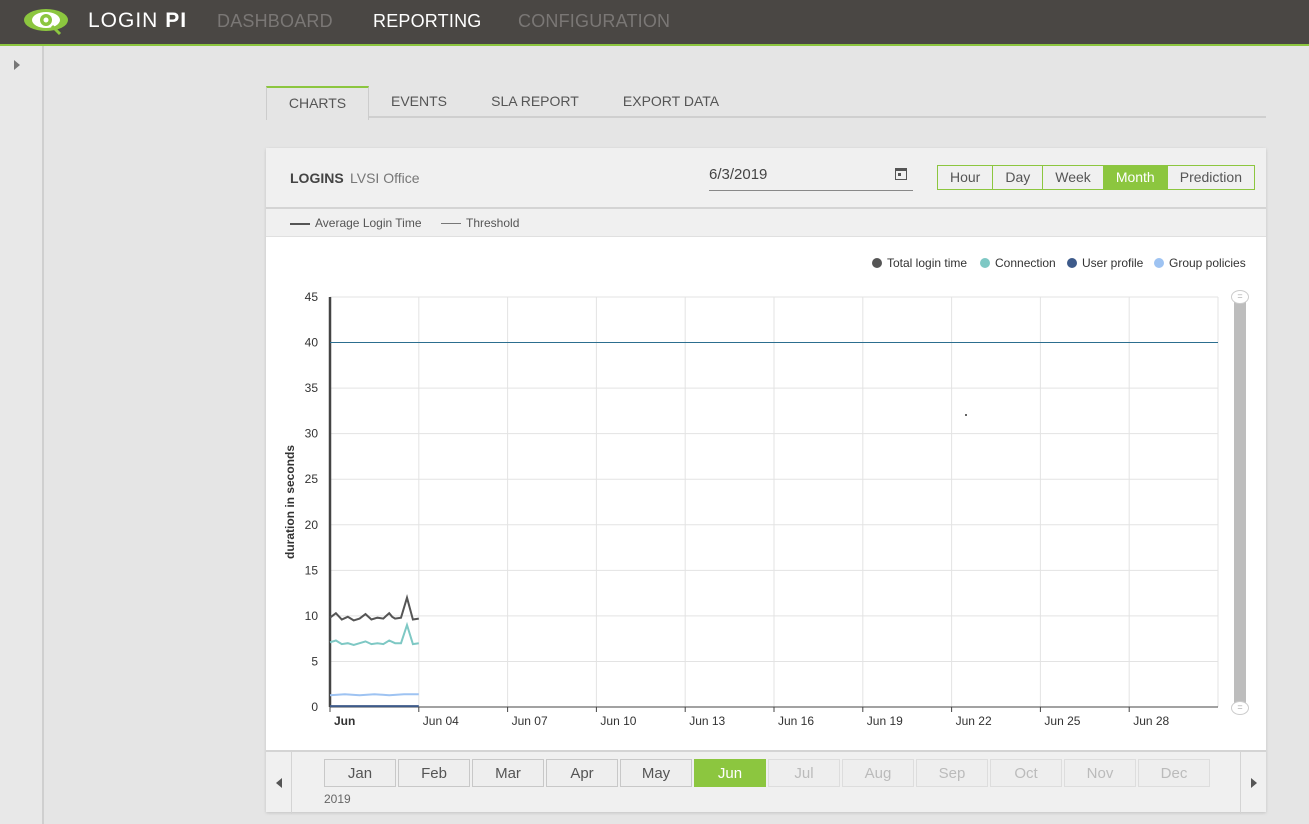 Image resolution: width=1309 pixels, height=824 pixels. Describe the element at coordinates (434, 773) in the screenshot. I see `month-feb-button: Feb` at that location.